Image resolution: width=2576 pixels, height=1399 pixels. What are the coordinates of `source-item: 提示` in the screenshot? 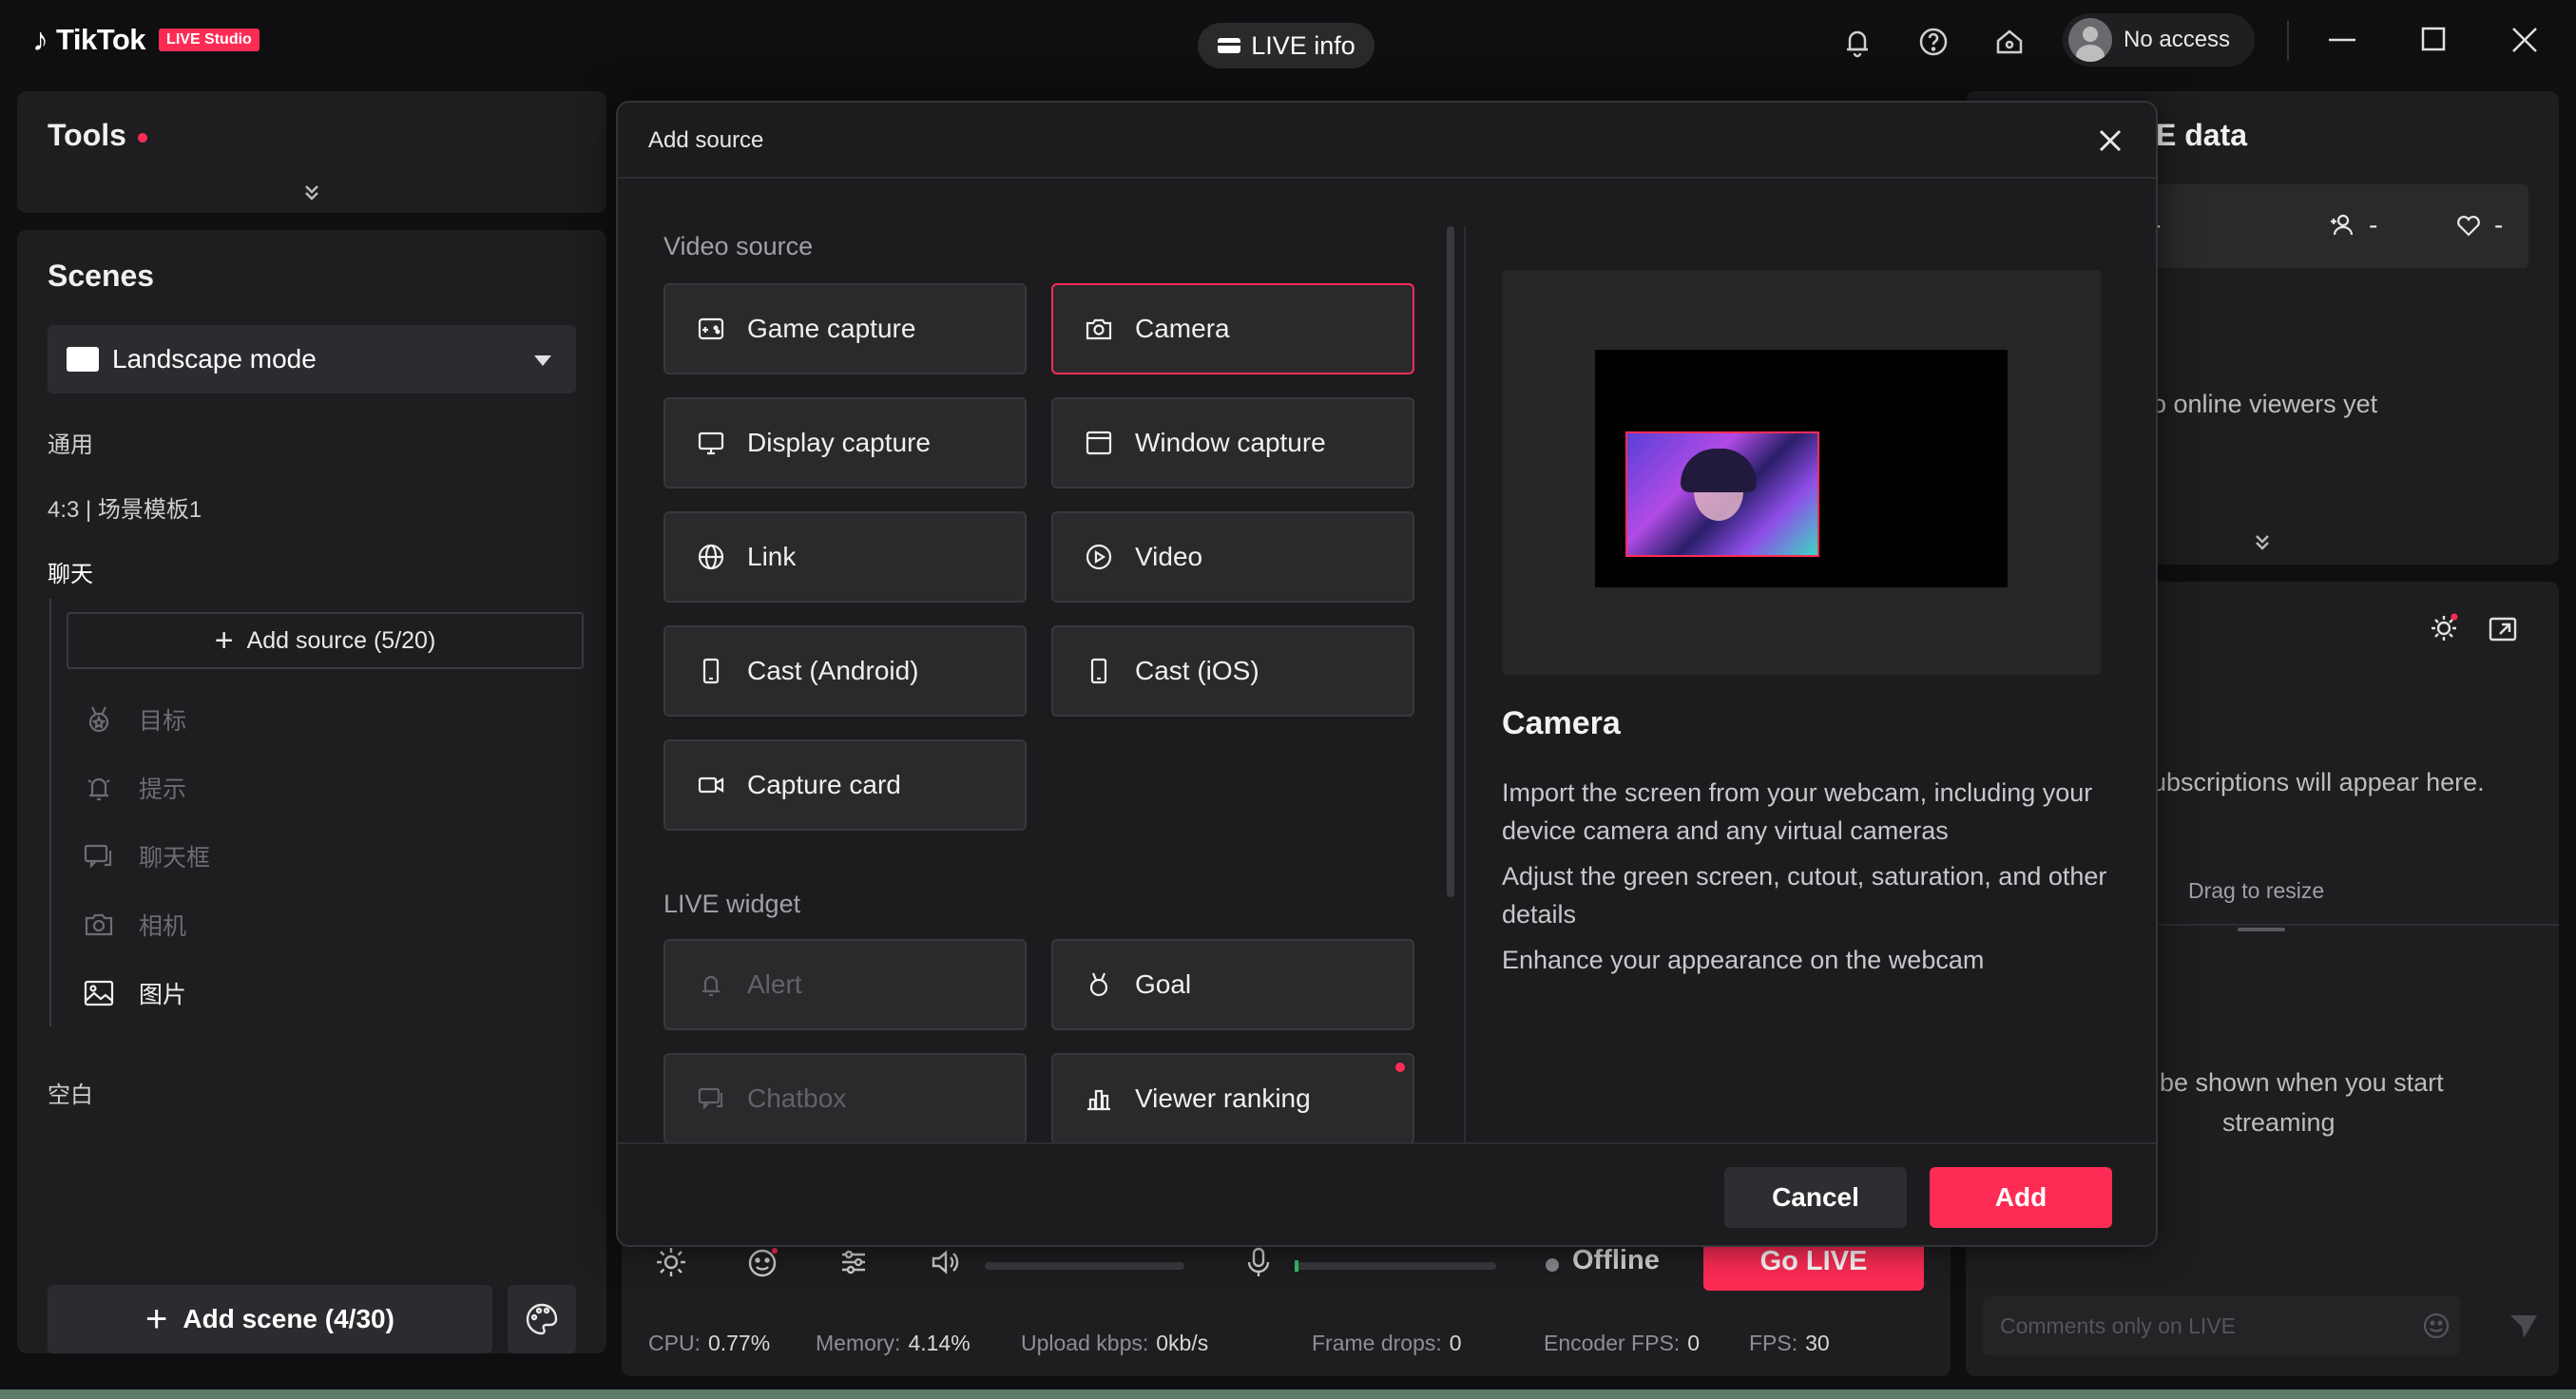 It's located at (134, 788).